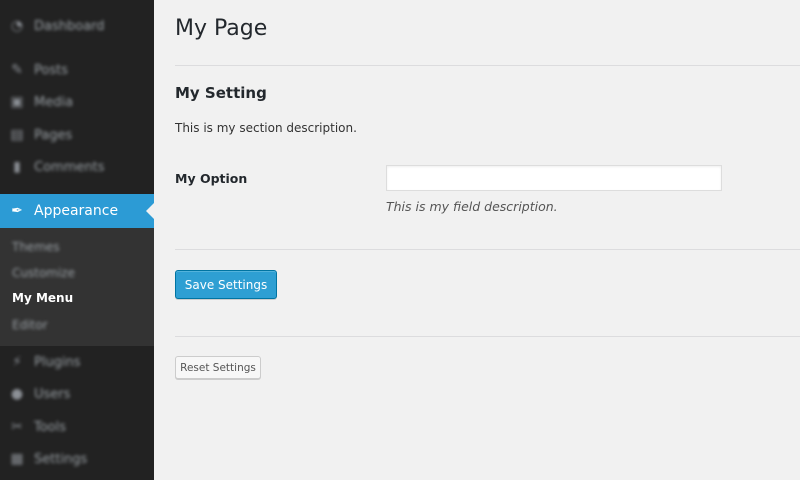  What do you see at coordinates (226, 284) in the screenshot?
I see `save-settings-button: Save Settings` at bounding box center [226, 284].